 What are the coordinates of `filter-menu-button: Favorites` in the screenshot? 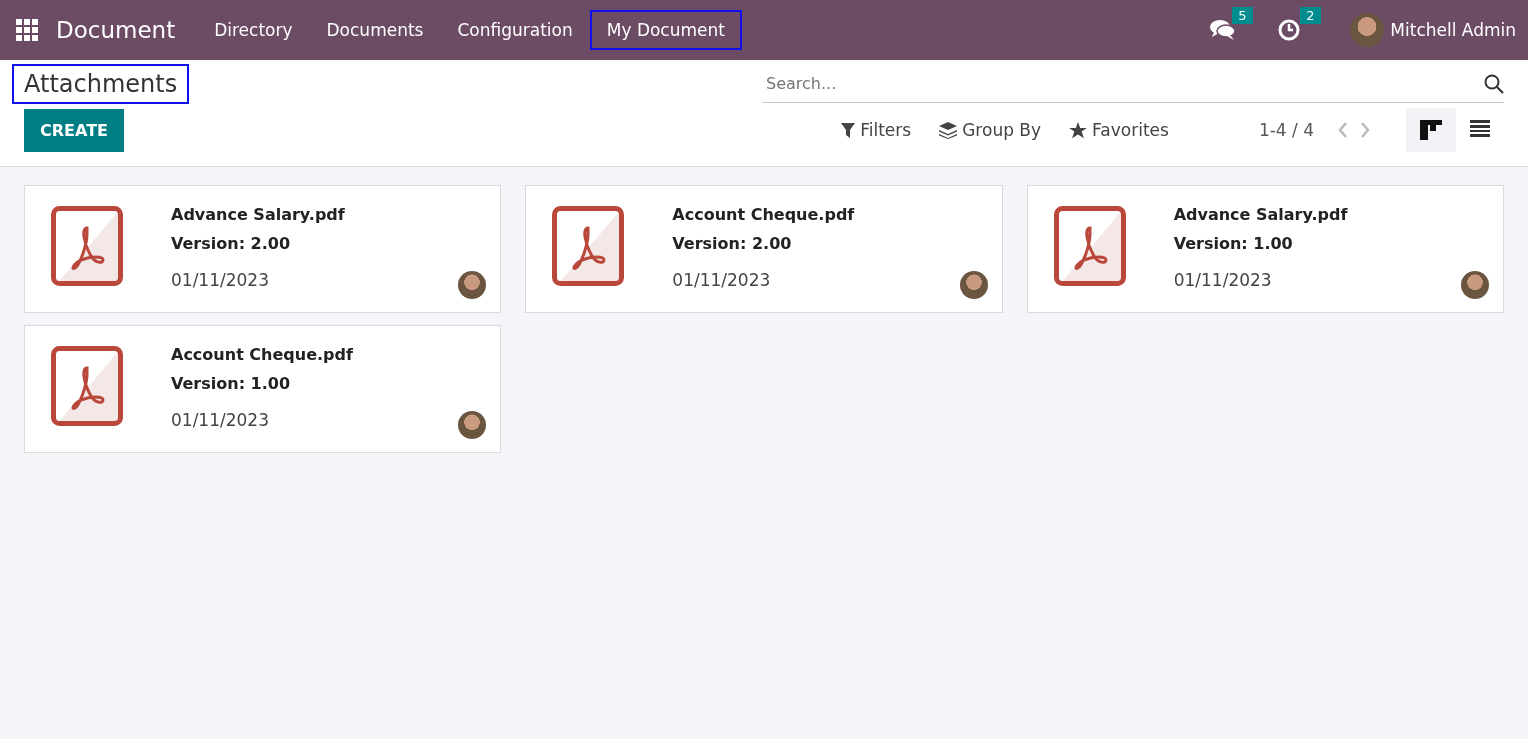 It's located at (1119, 130).